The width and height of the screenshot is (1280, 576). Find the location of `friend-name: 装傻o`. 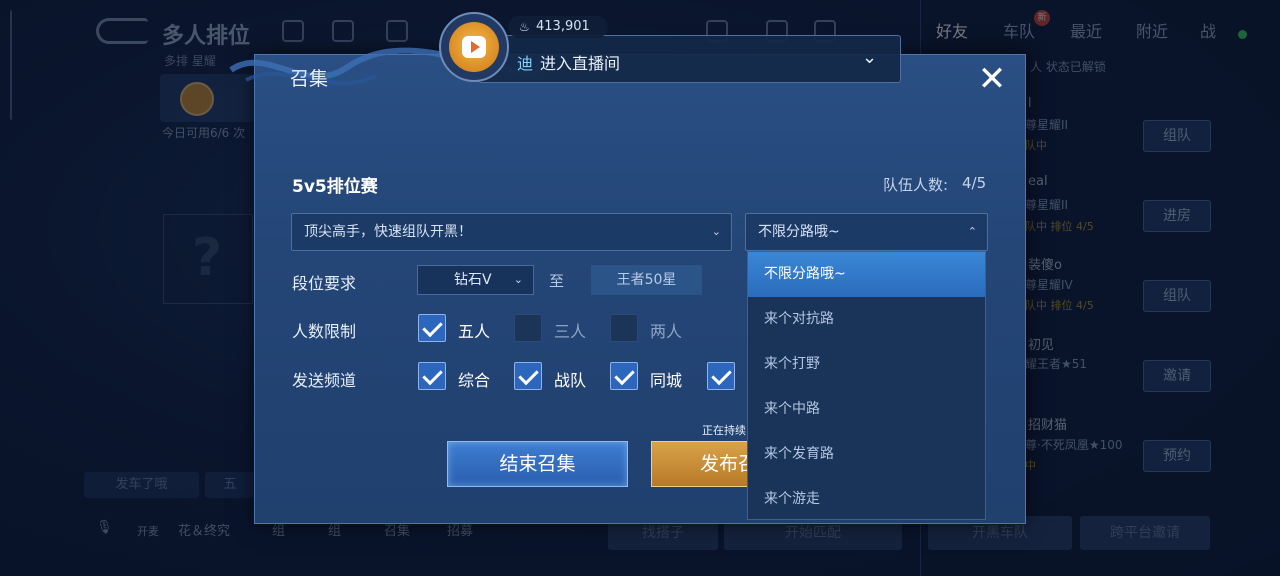

friend-name: 装傻o is located at coordinates (1045, 265).